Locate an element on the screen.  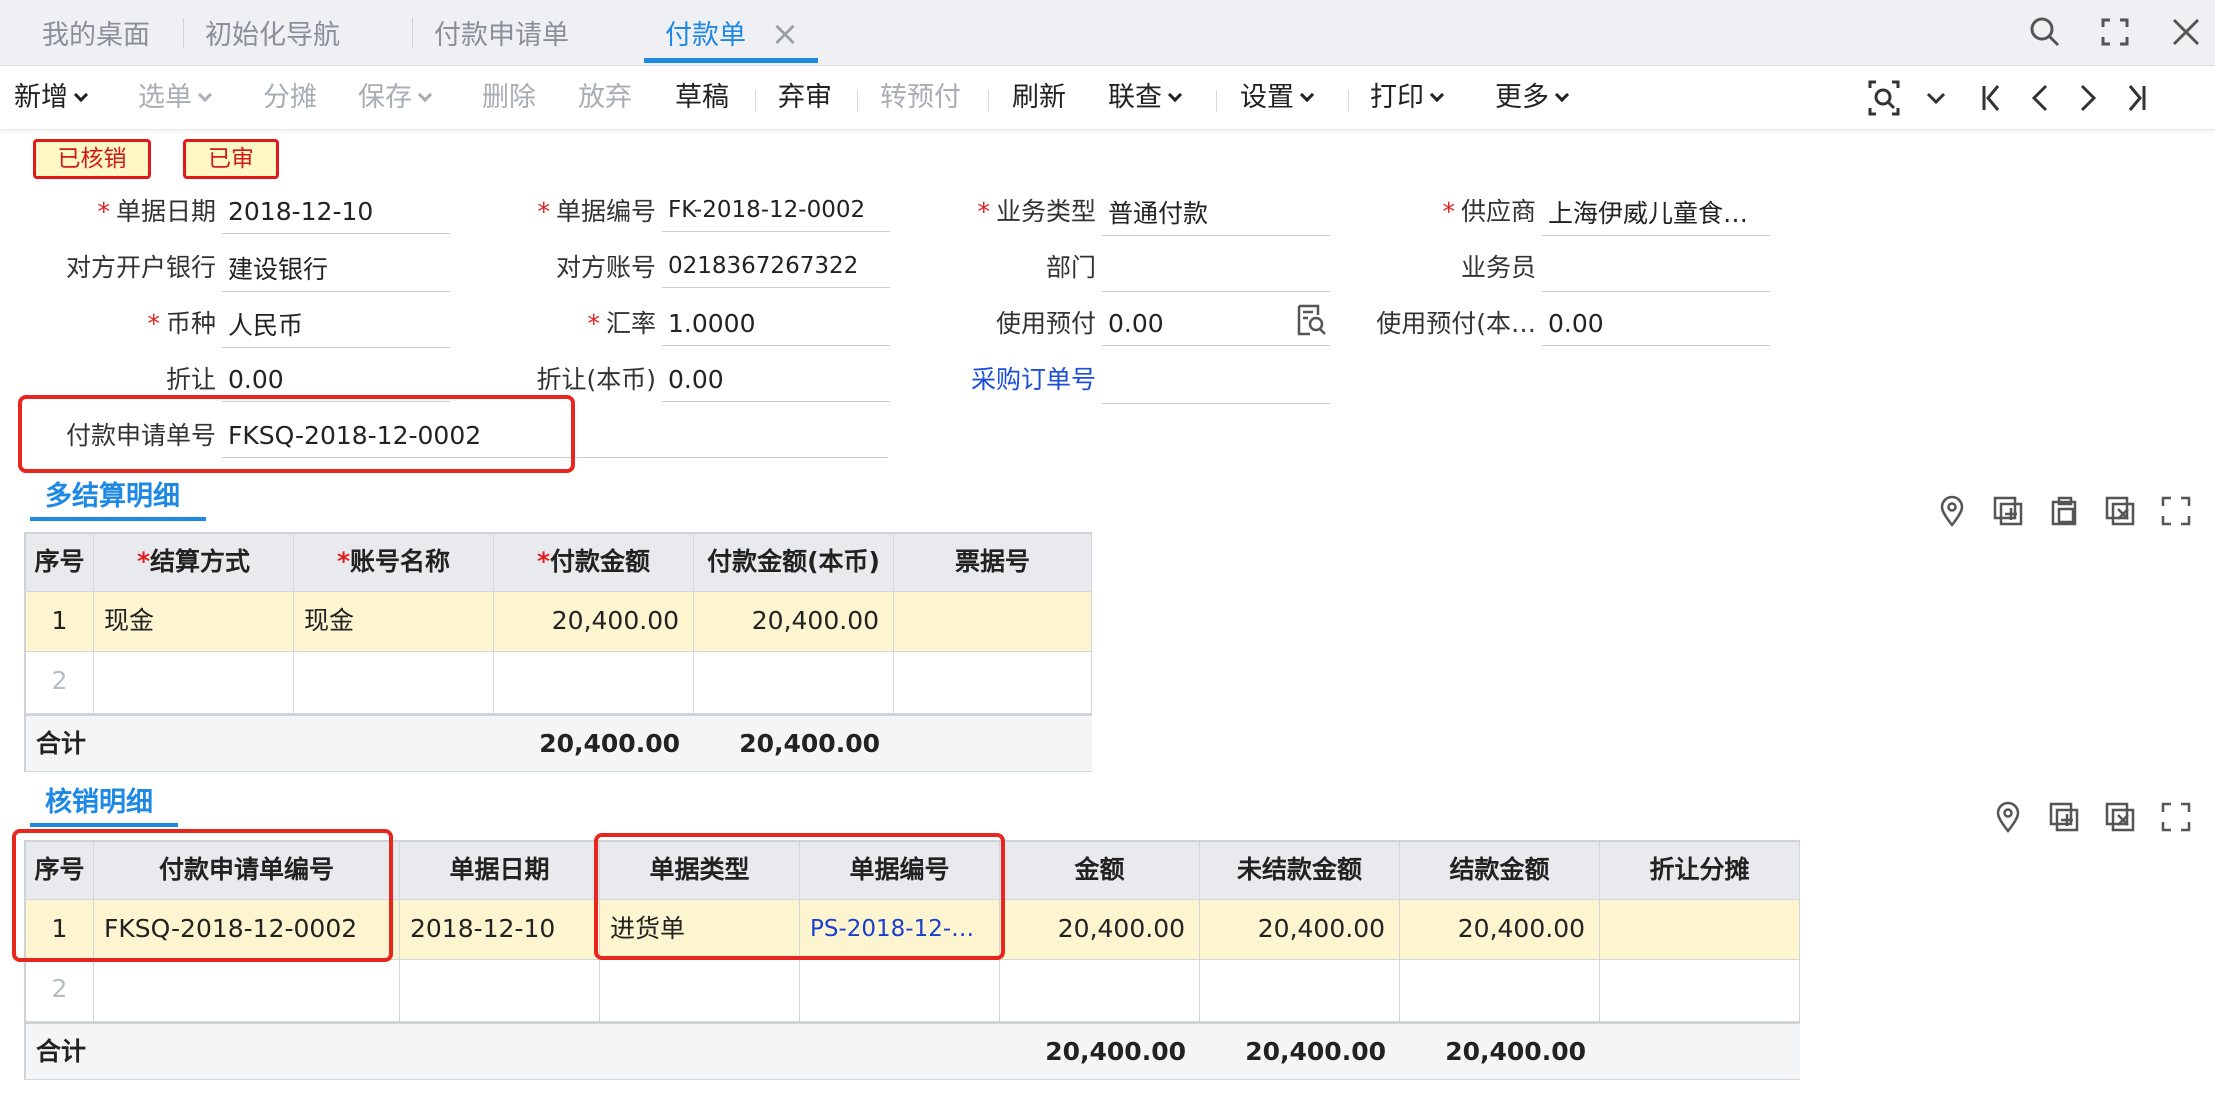
refresh-button: 刷新 is located at coordinates (1039, 98).